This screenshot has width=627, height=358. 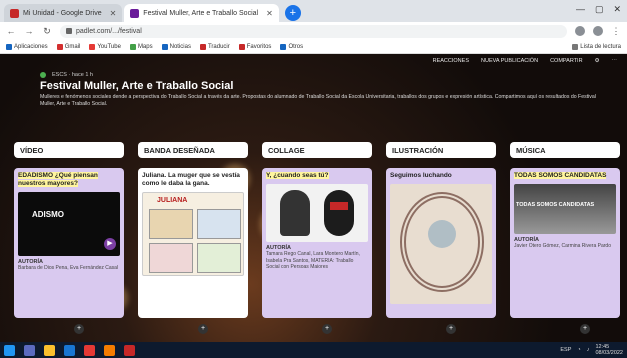 I want to click on clock: 12:45 08/03/2022, so click(x=609, y=350).